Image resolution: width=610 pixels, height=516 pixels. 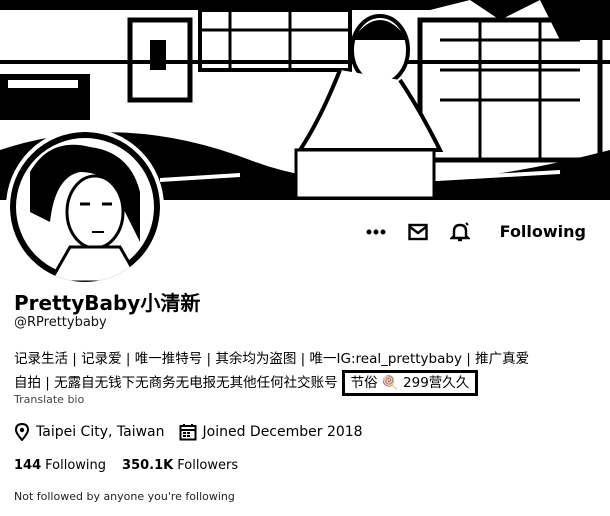 What do you see at coordinates (282, 432) in the screenshot?
I see `join-date-text: Joined December 2018` at bounding box center [282, 432].